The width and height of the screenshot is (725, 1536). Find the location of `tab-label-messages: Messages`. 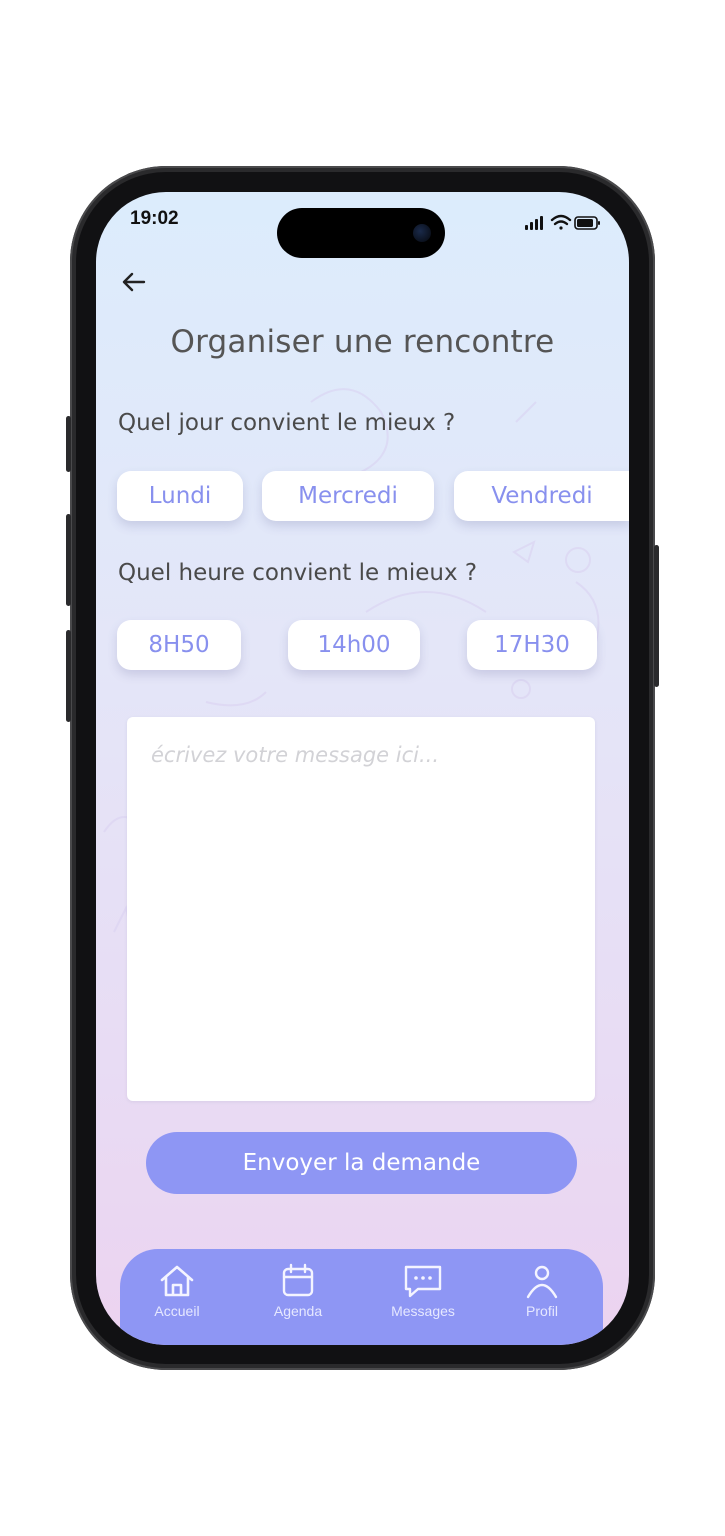

tab-label-messages: Messages is located at coordinates (423, 1311).